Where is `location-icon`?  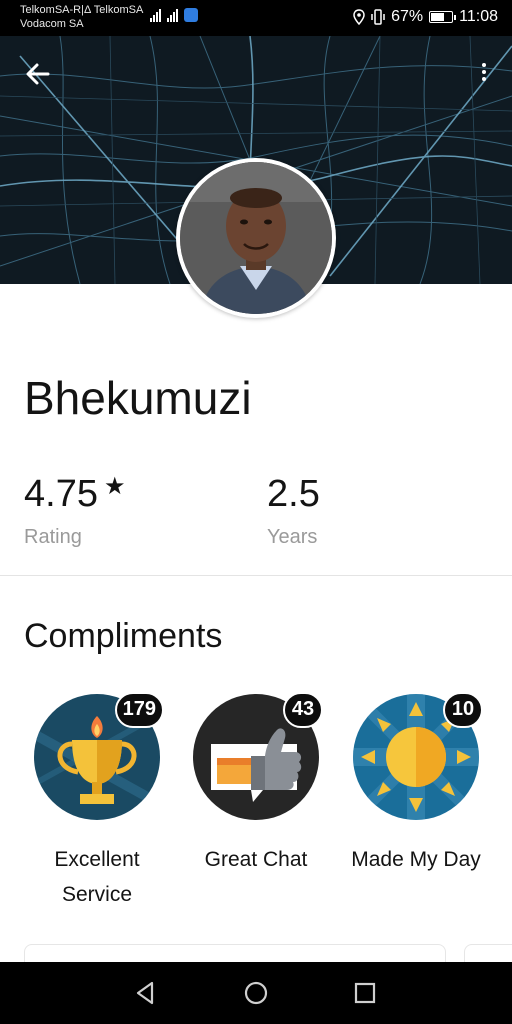
location-icon is located at coordinates (359, 17).